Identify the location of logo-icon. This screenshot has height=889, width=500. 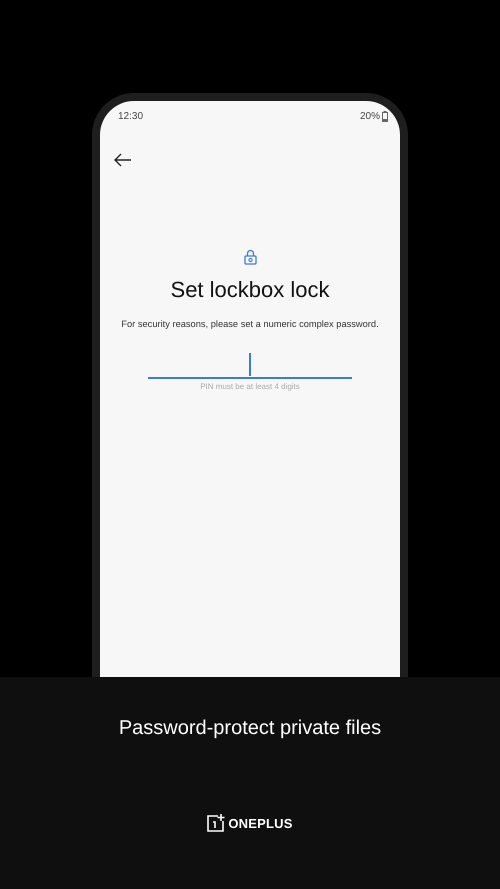
(216, 823).